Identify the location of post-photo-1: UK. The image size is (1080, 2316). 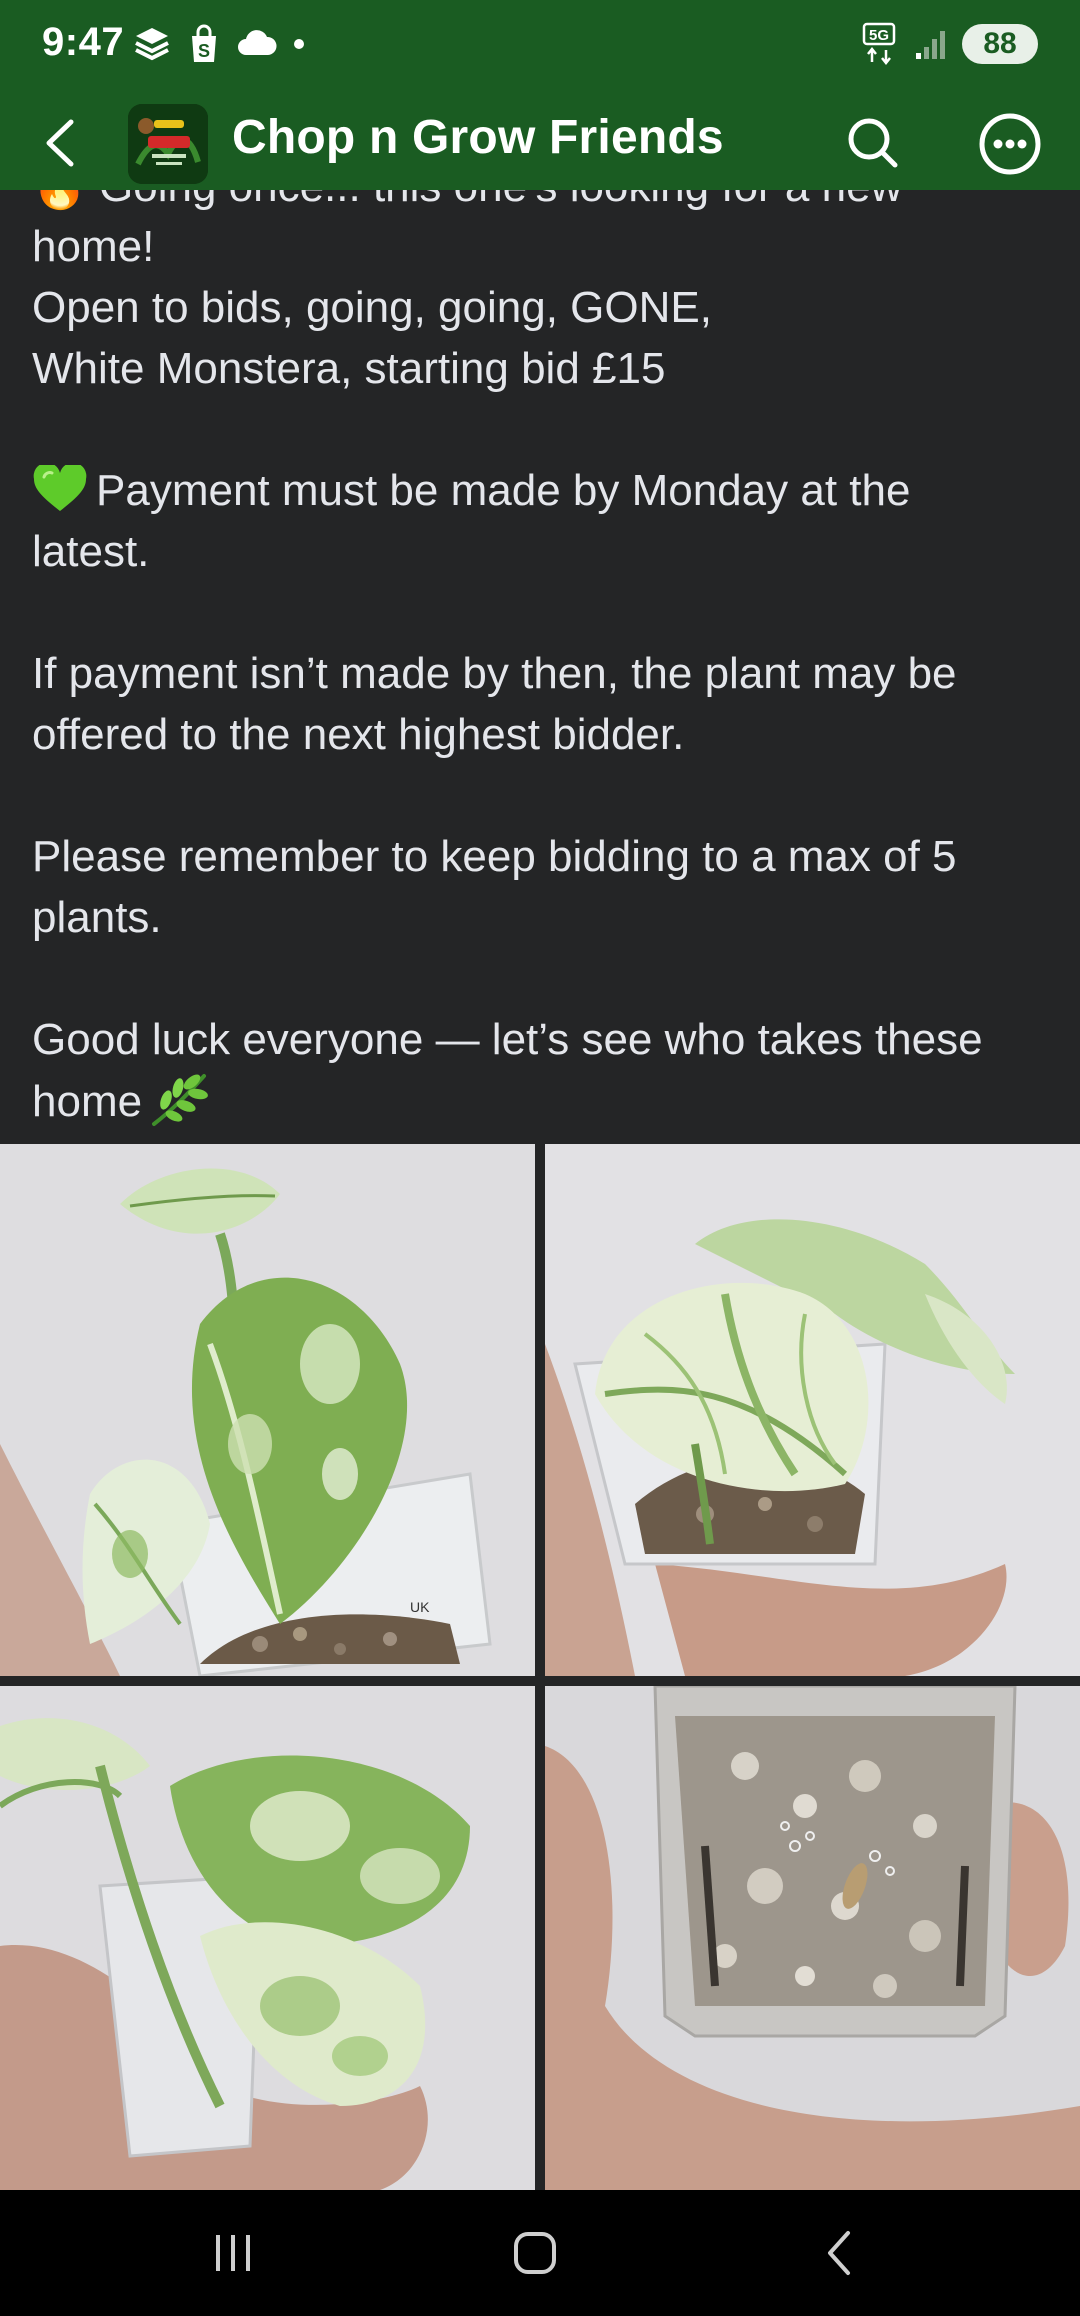
(267, 1410).